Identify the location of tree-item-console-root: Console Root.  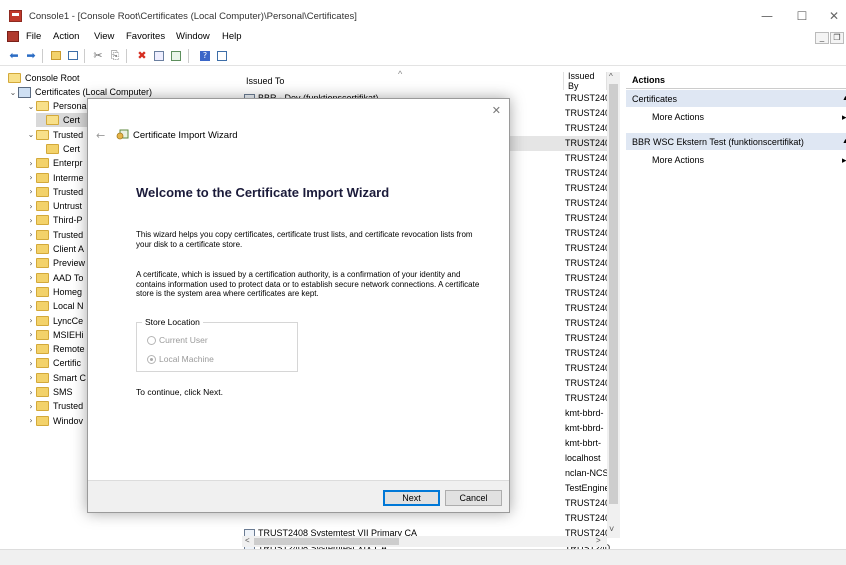
(44, 78).